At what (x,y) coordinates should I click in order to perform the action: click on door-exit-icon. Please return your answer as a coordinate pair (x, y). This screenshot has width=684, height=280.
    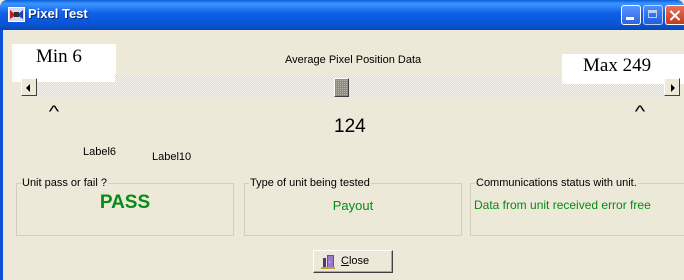
    Looking at the image, I should click on (328, 262).